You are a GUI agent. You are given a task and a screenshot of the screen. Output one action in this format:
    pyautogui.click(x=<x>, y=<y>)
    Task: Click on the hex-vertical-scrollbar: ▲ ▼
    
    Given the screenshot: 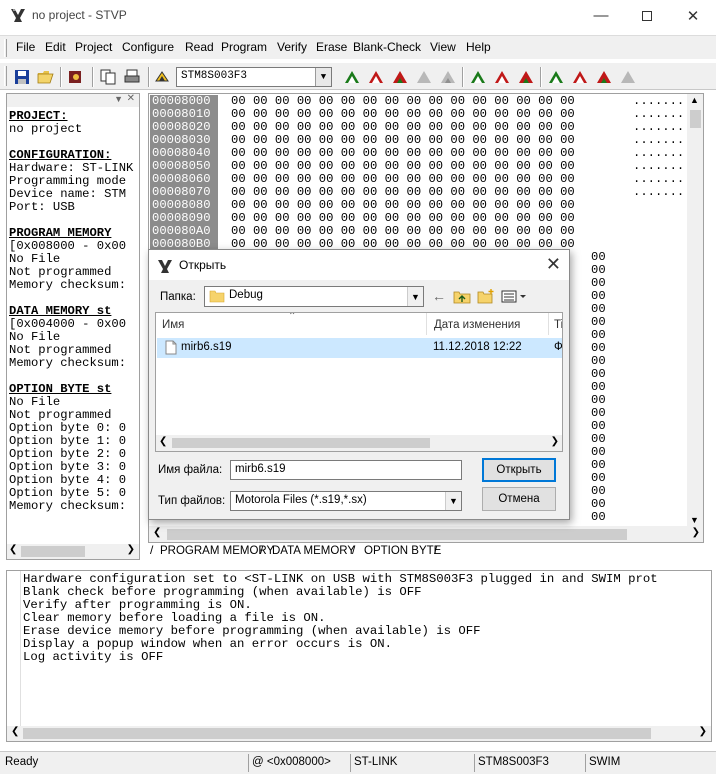 What is the action you would take?
    pyautogui.click(x=695, y=310)
    